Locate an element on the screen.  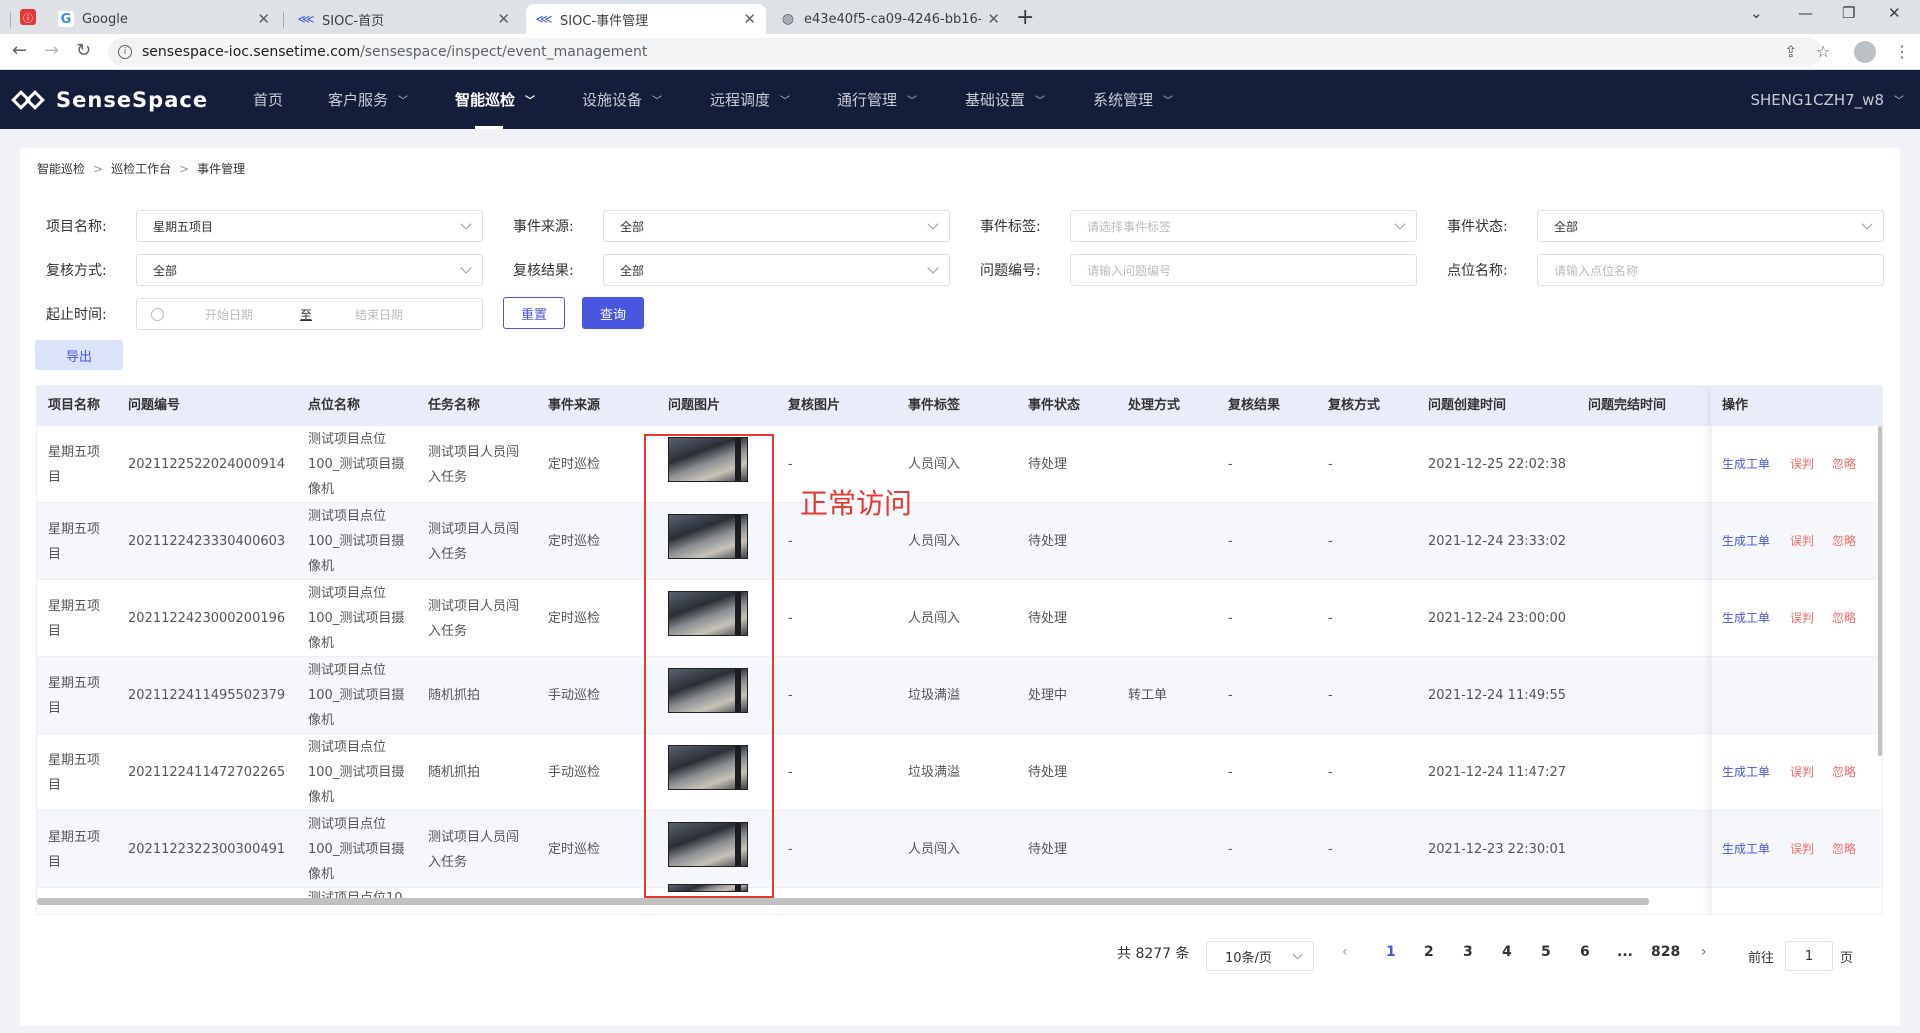
back-icon: ← is located at coordinates (19, 50).